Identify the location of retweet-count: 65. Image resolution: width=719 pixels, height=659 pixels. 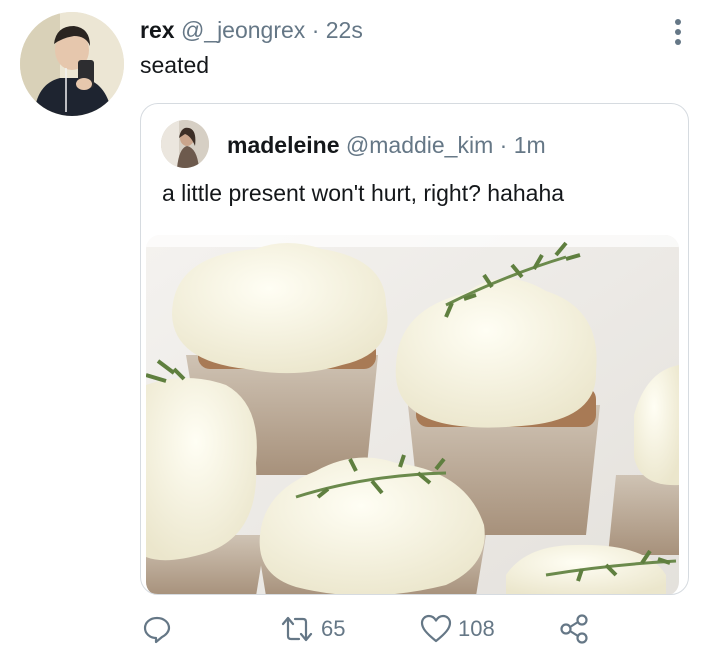
(333, 628).